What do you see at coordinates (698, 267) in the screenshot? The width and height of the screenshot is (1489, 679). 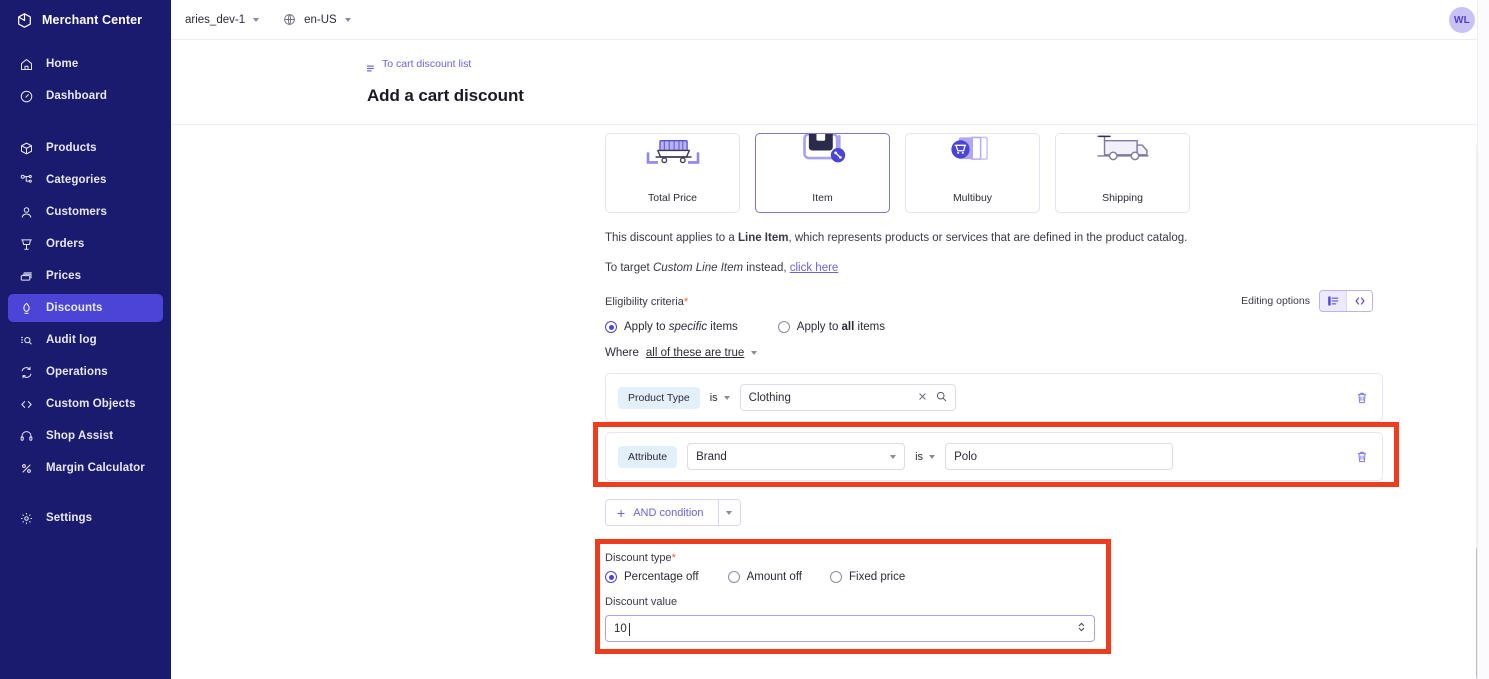 I see `desc-2b: Custom Line Item` at bounding box center [698, 267].